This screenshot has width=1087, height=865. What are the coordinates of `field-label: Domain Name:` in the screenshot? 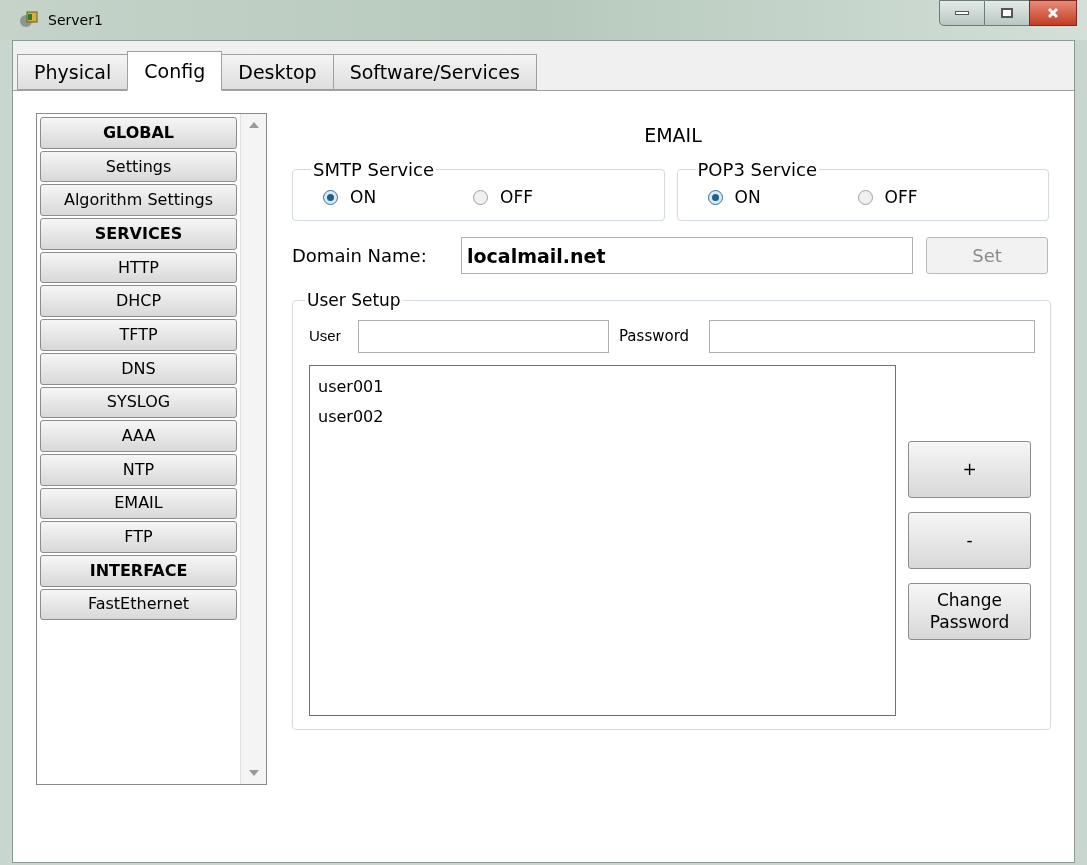 It's located at (360, 256).